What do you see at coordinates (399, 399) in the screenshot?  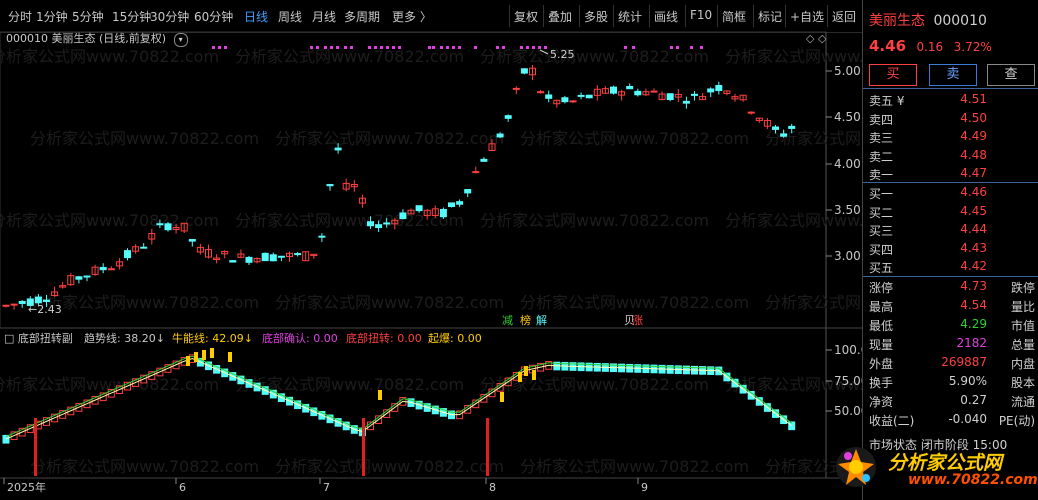 I see `trend-line` at bounding box center [399, 399].